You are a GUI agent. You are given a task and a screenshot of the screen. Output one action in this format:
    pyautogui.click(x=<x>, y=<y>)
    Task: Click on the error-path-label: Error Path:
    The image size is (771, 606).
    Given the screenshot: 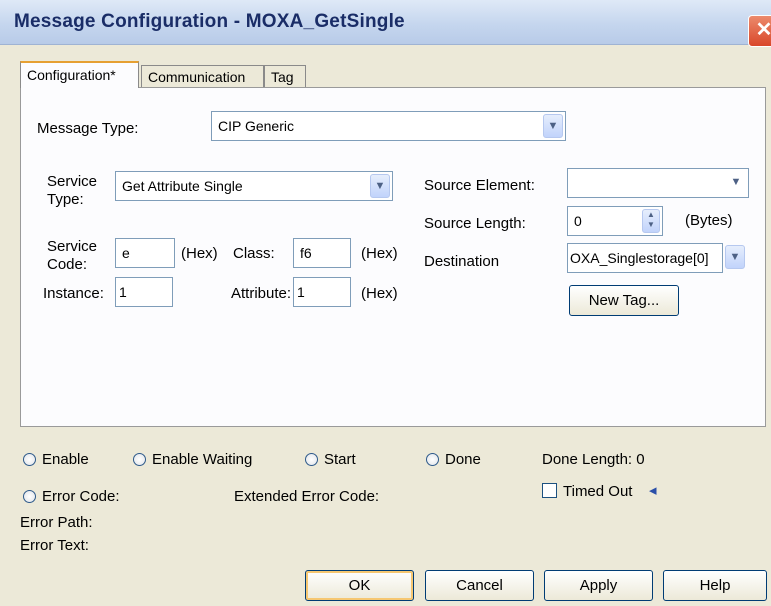 What is the action you would take?
    pyautogui.click(x=56, y=522)
    